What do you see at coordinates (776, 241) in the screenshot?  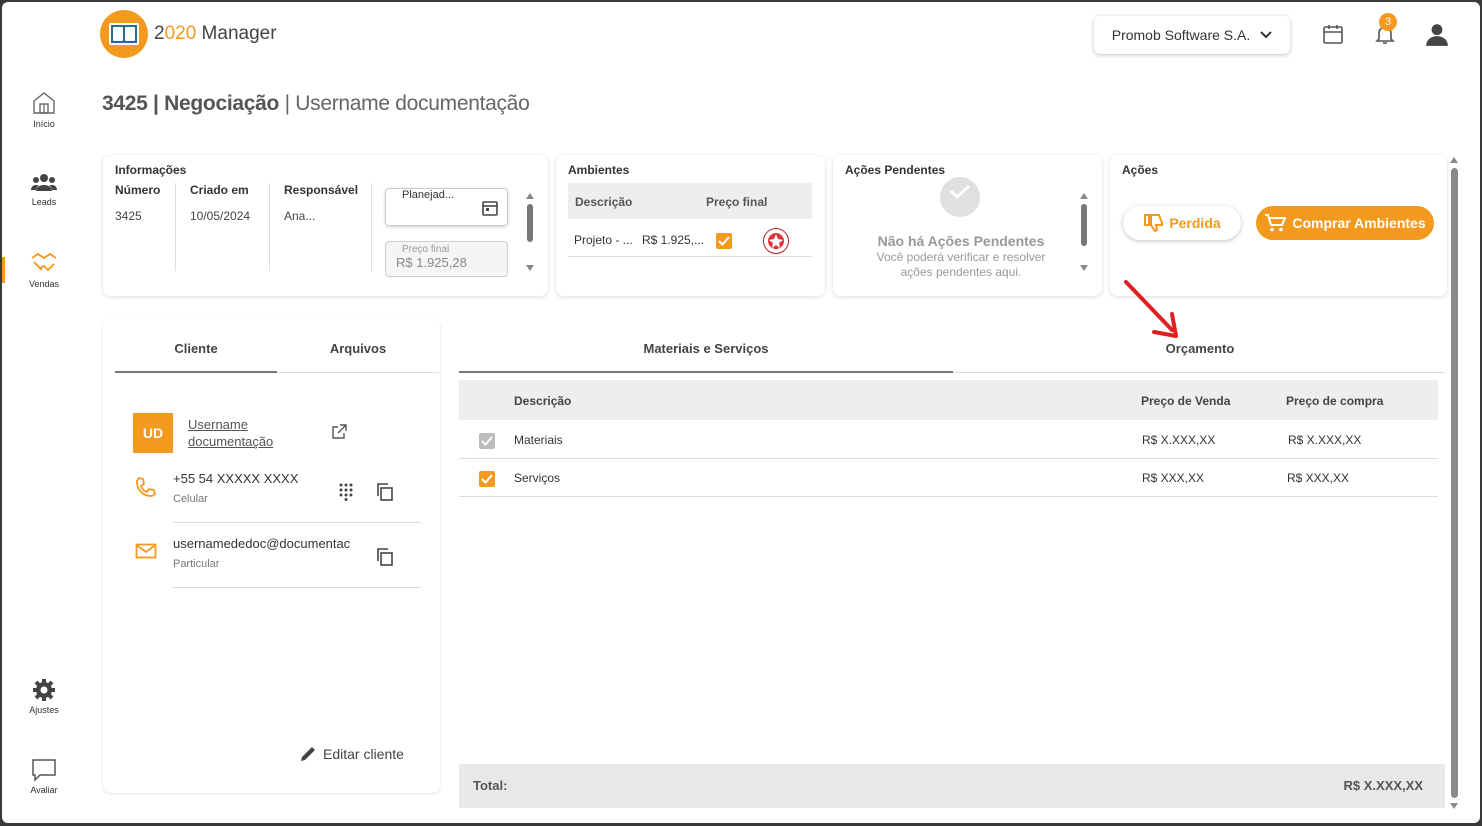 I see `promob-icon` at bounding box center [776, 241].